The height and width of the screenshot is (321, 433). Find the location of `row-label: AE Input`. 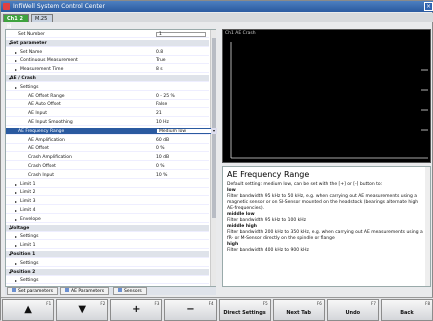

row-label: AE Input is located at coordinates (38, 114).